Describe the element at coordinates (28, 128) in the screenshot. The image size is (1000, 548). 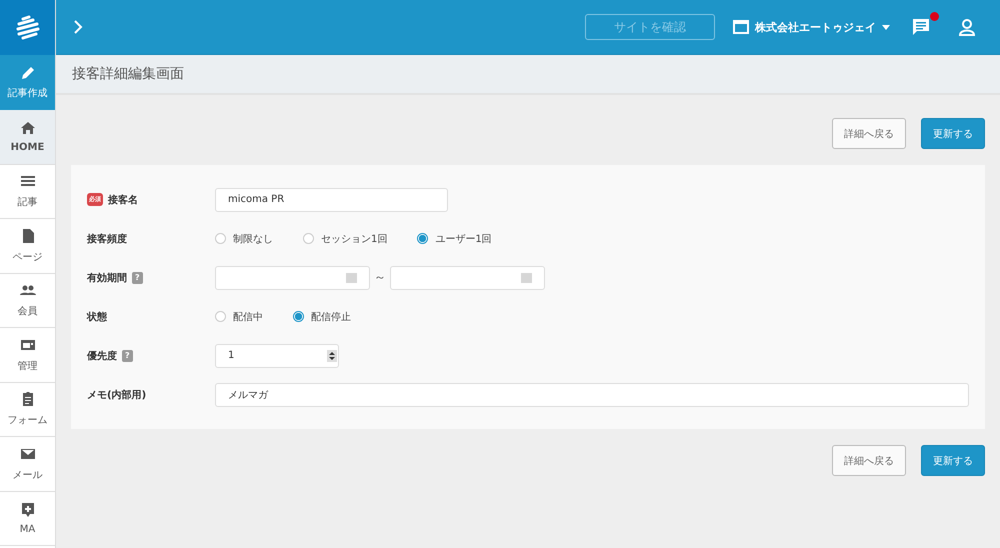
I see `home-icon` at that location.